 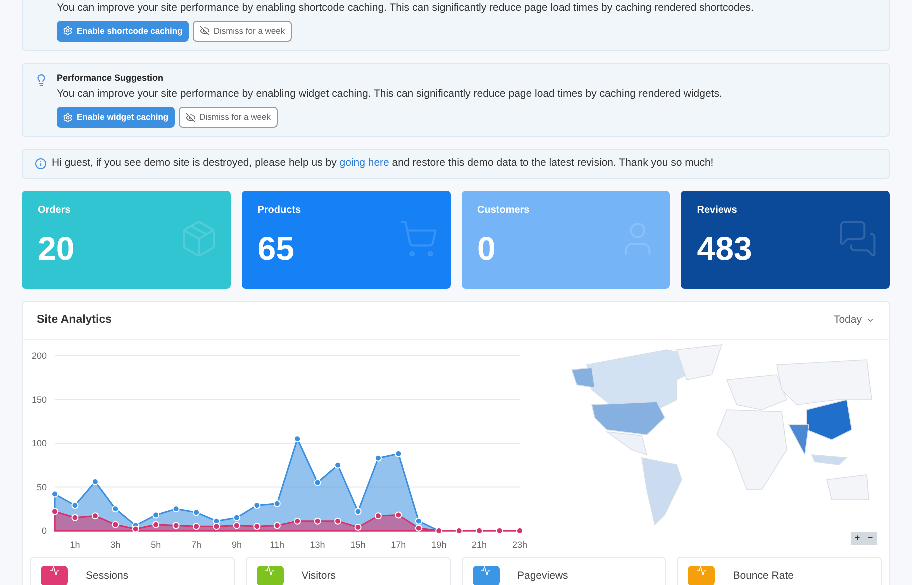 I want to click on enable-caching-button: Enable shortcode caching, so click(x=123, y=31).